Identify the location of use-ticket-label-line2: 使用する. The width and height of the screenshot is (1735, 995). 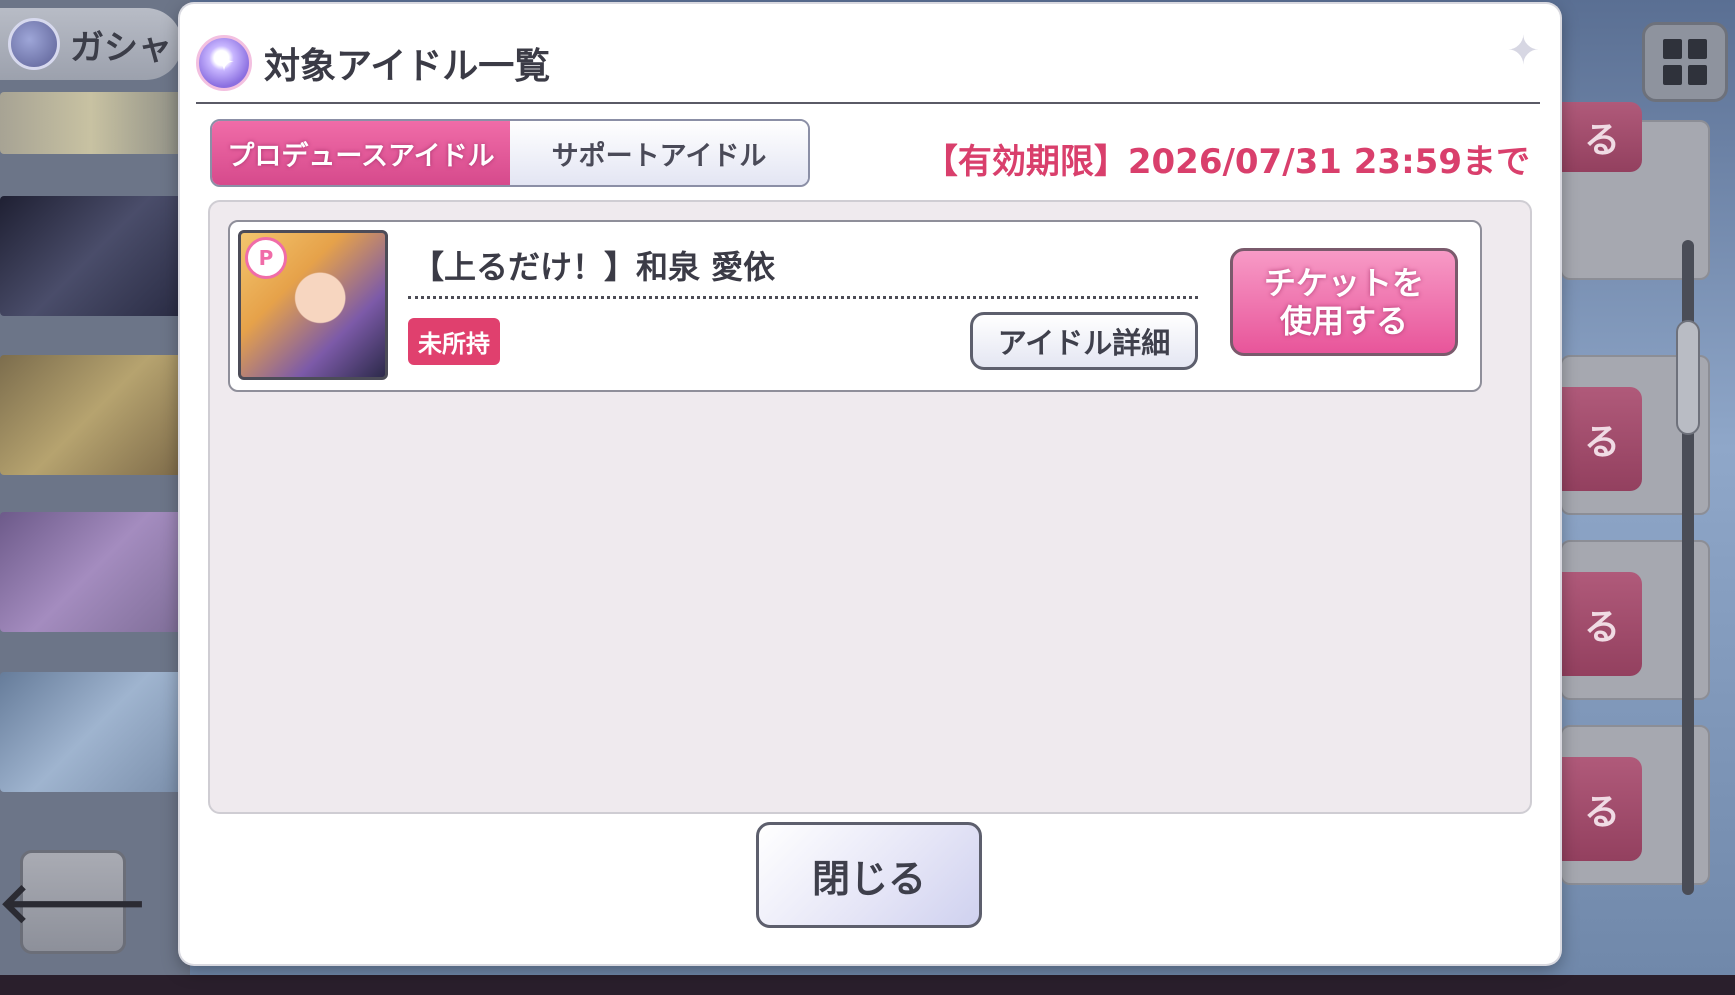
(1343, 321).